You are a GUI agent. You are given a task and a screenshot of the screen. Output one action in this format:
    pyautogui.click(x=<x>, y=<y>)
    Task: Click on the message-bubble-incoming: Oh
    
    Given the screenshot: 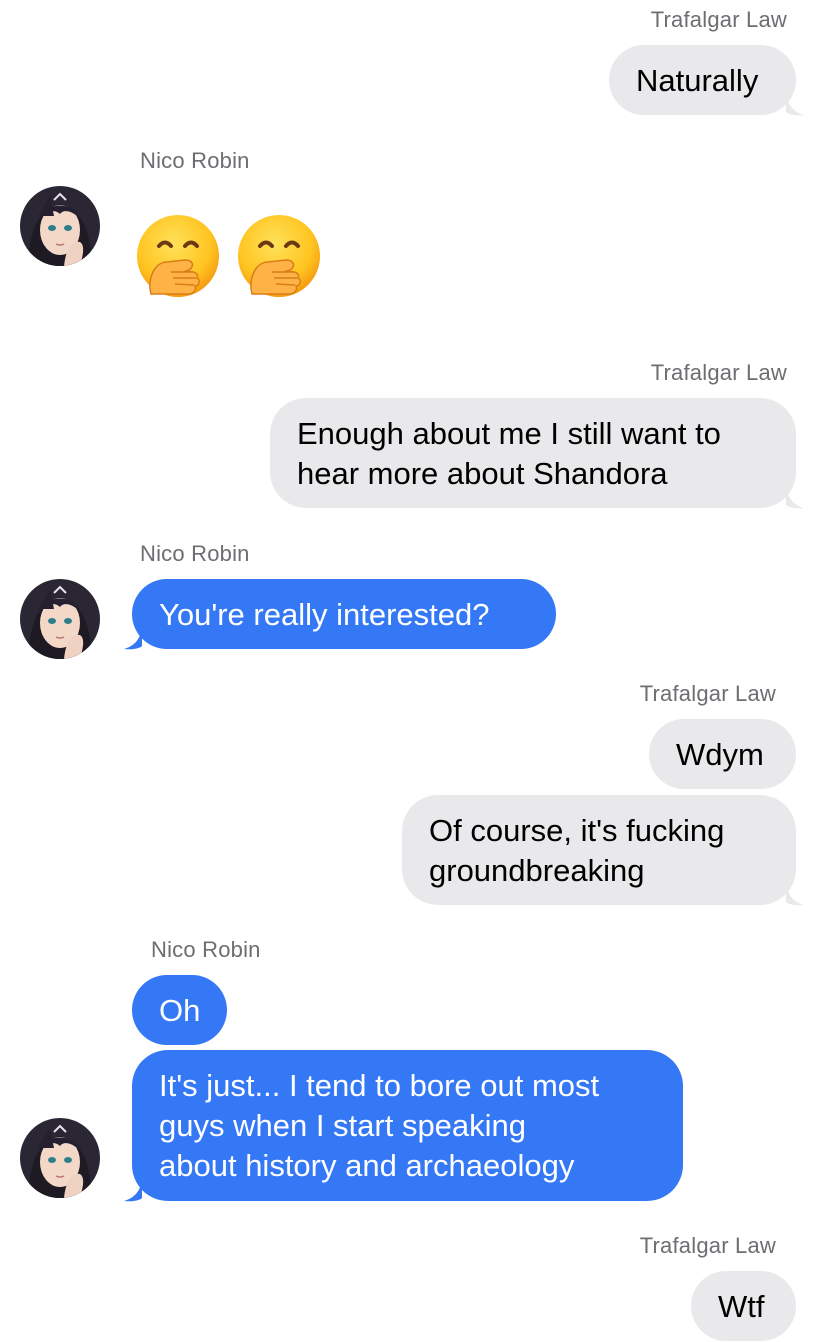 What is the action you would take?
    pyautogui.click(x=179, y=1010)
    